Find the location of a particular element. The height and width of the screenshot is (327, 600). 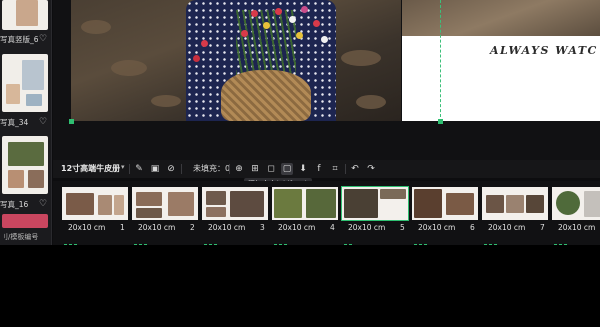

pin-icon: ⬇ is located at coordinates (303, 169).